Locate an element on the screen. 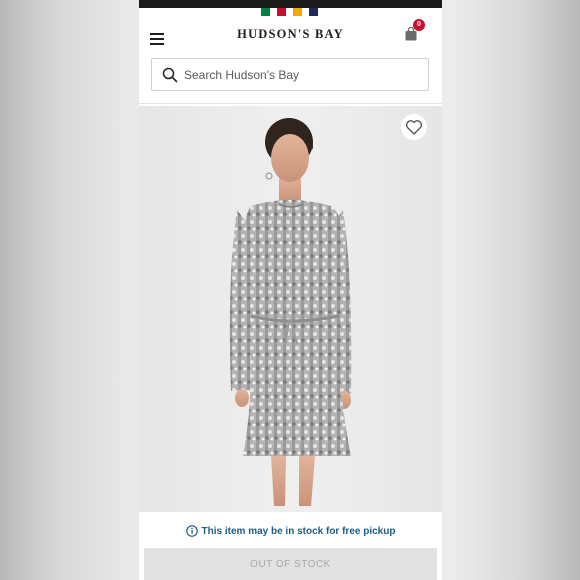 The image size is (580, 580). search-placeholder: Search Hudson's Bay is located at coordinates (242, 74).